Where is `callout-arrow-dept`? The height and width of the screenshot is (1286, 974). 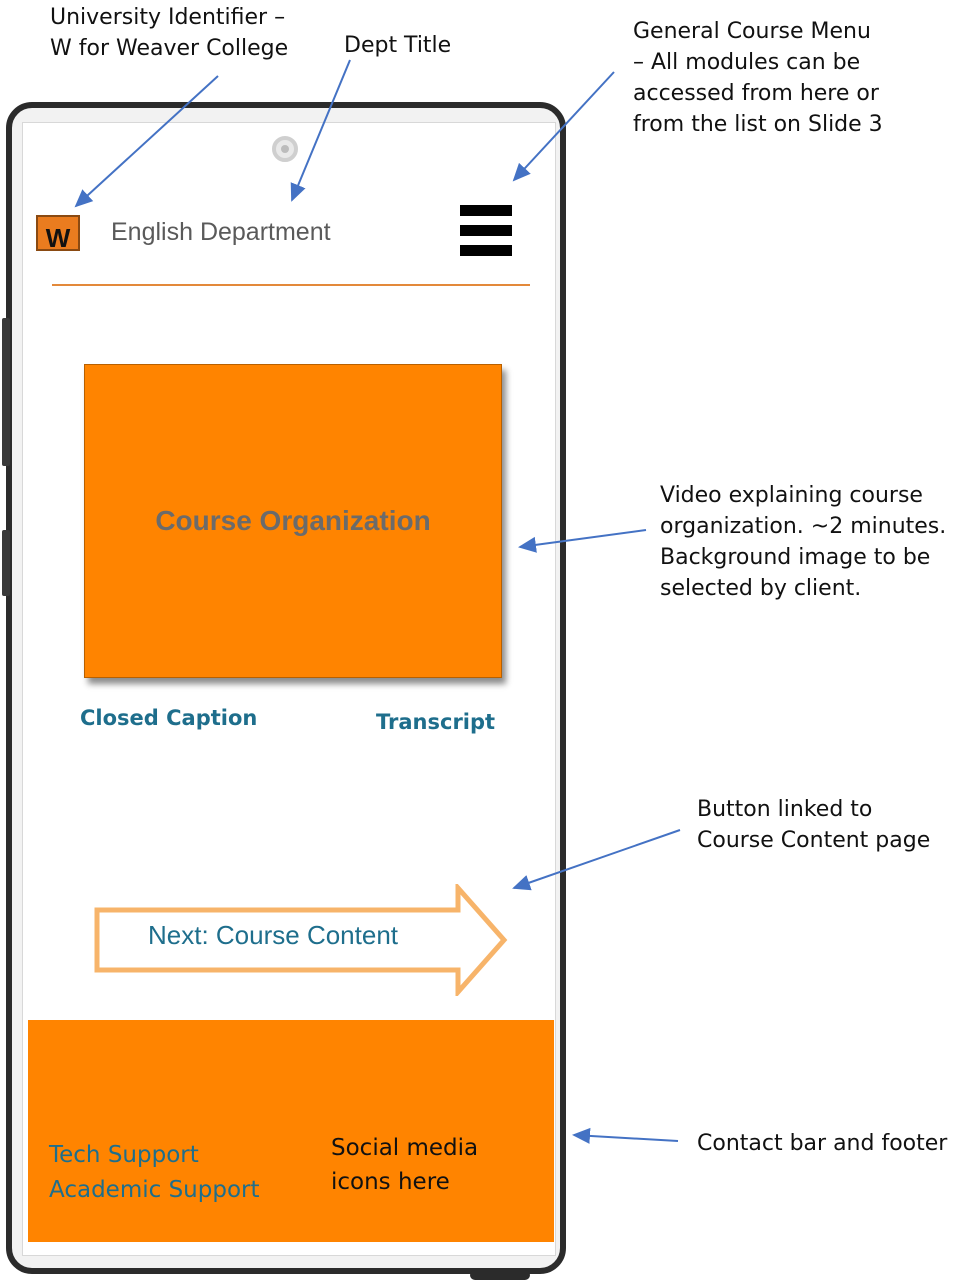
callout-arrow-dept is located at coordinates (320, 130).